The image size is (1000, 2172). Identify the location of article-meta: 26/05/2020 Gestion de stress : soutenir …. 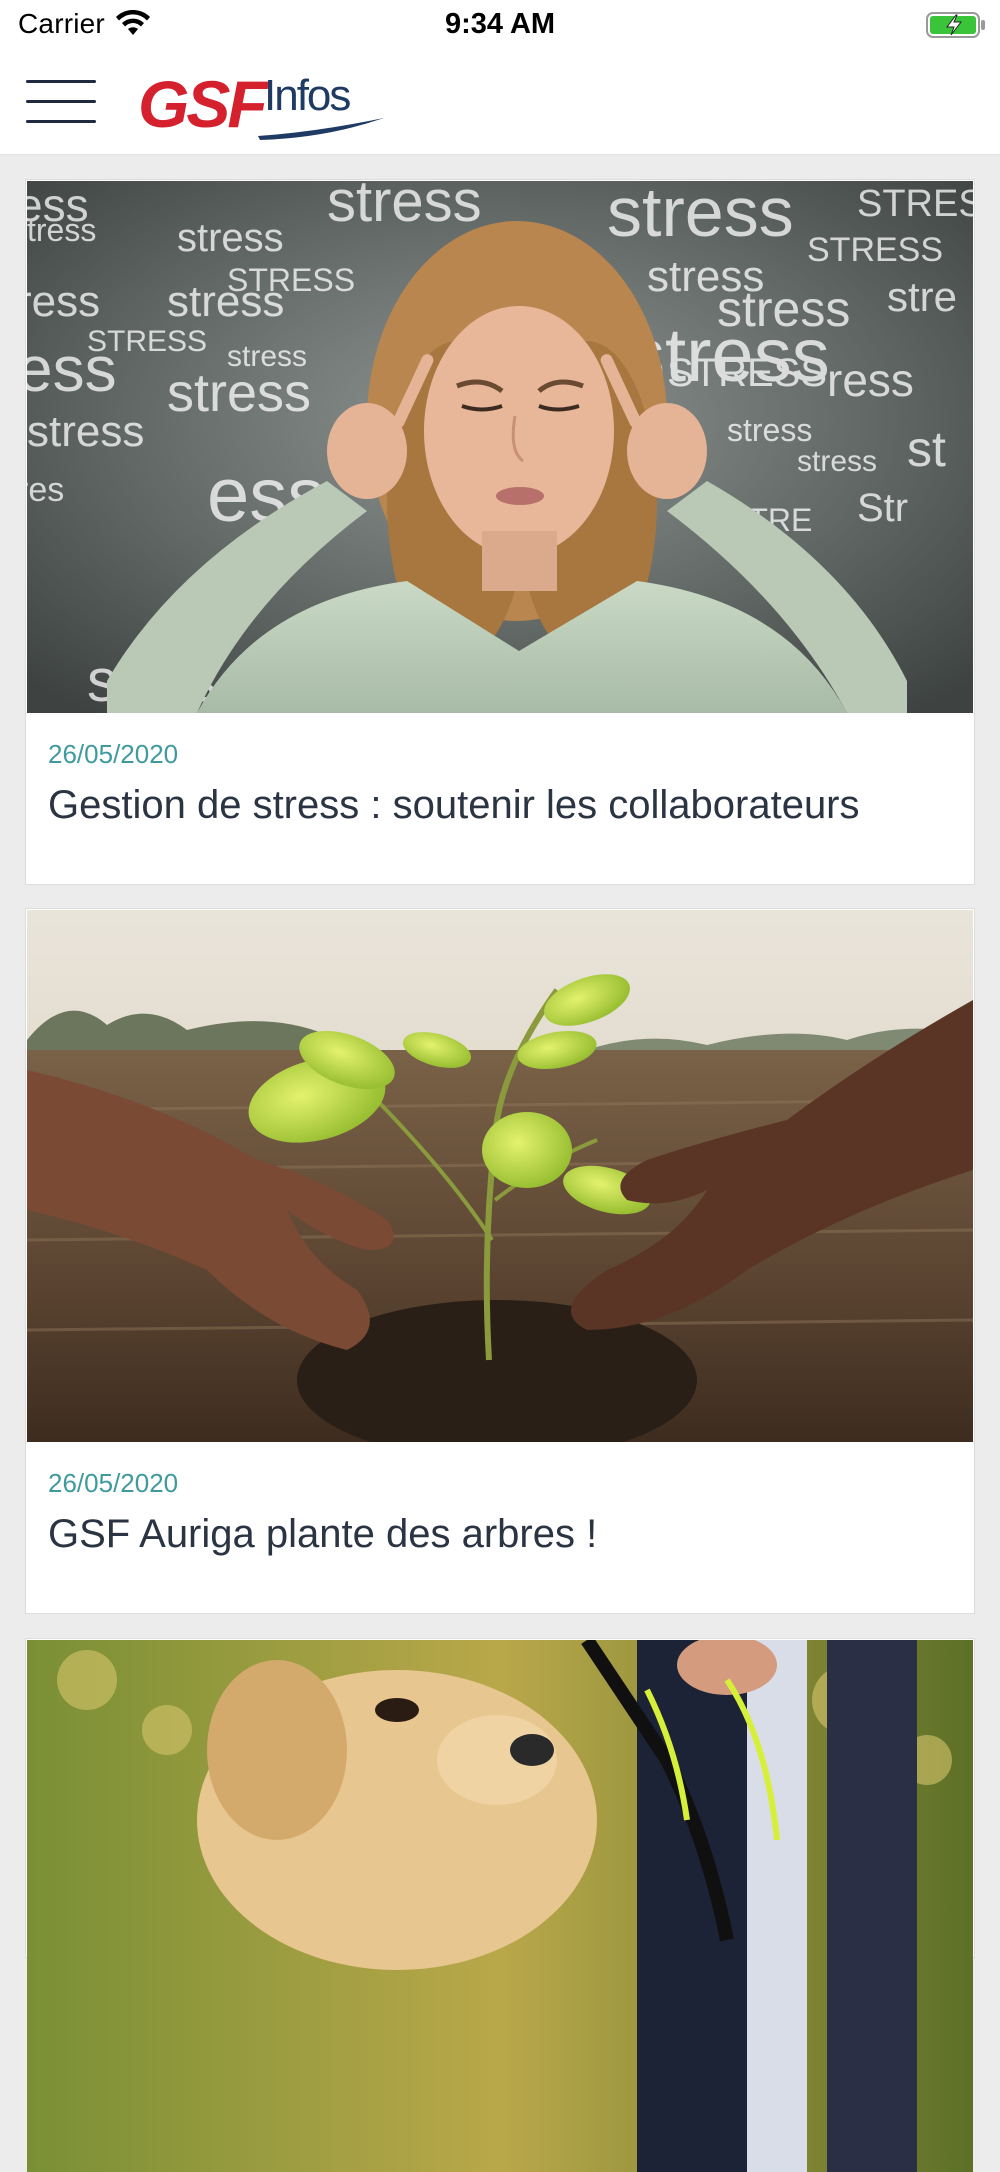
(500, 771).